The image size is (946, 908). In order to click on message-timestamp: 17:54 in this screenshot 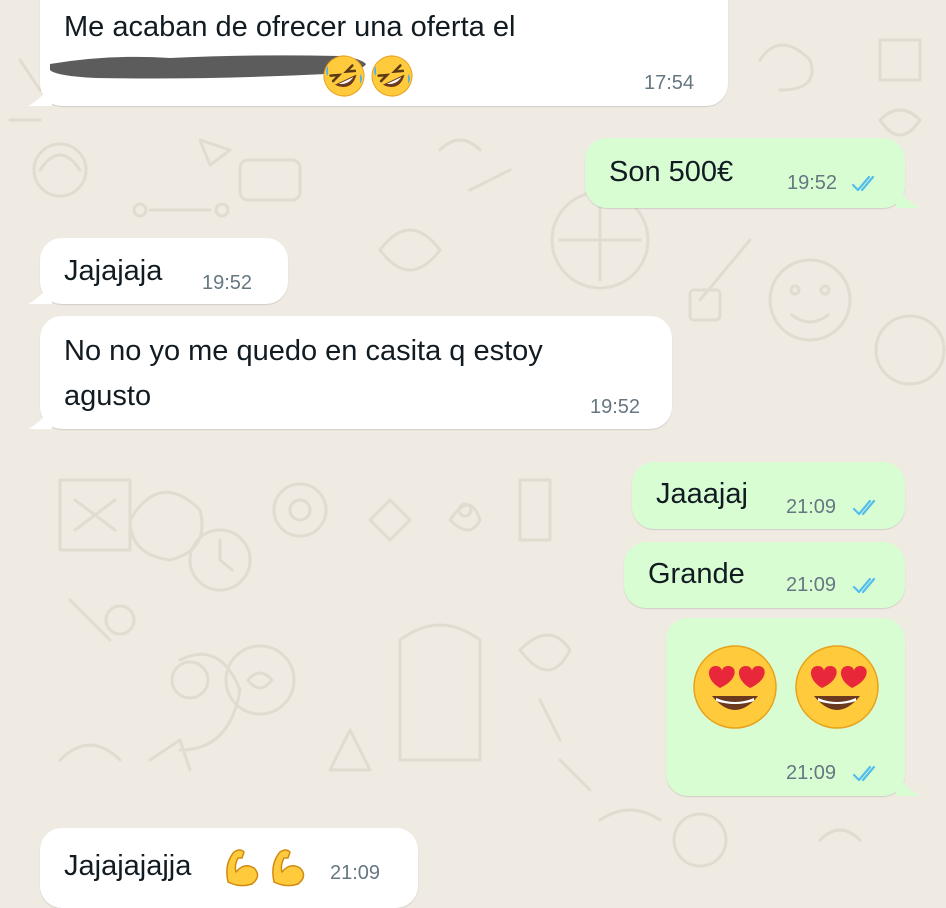, I will do `click(669, 83)`.